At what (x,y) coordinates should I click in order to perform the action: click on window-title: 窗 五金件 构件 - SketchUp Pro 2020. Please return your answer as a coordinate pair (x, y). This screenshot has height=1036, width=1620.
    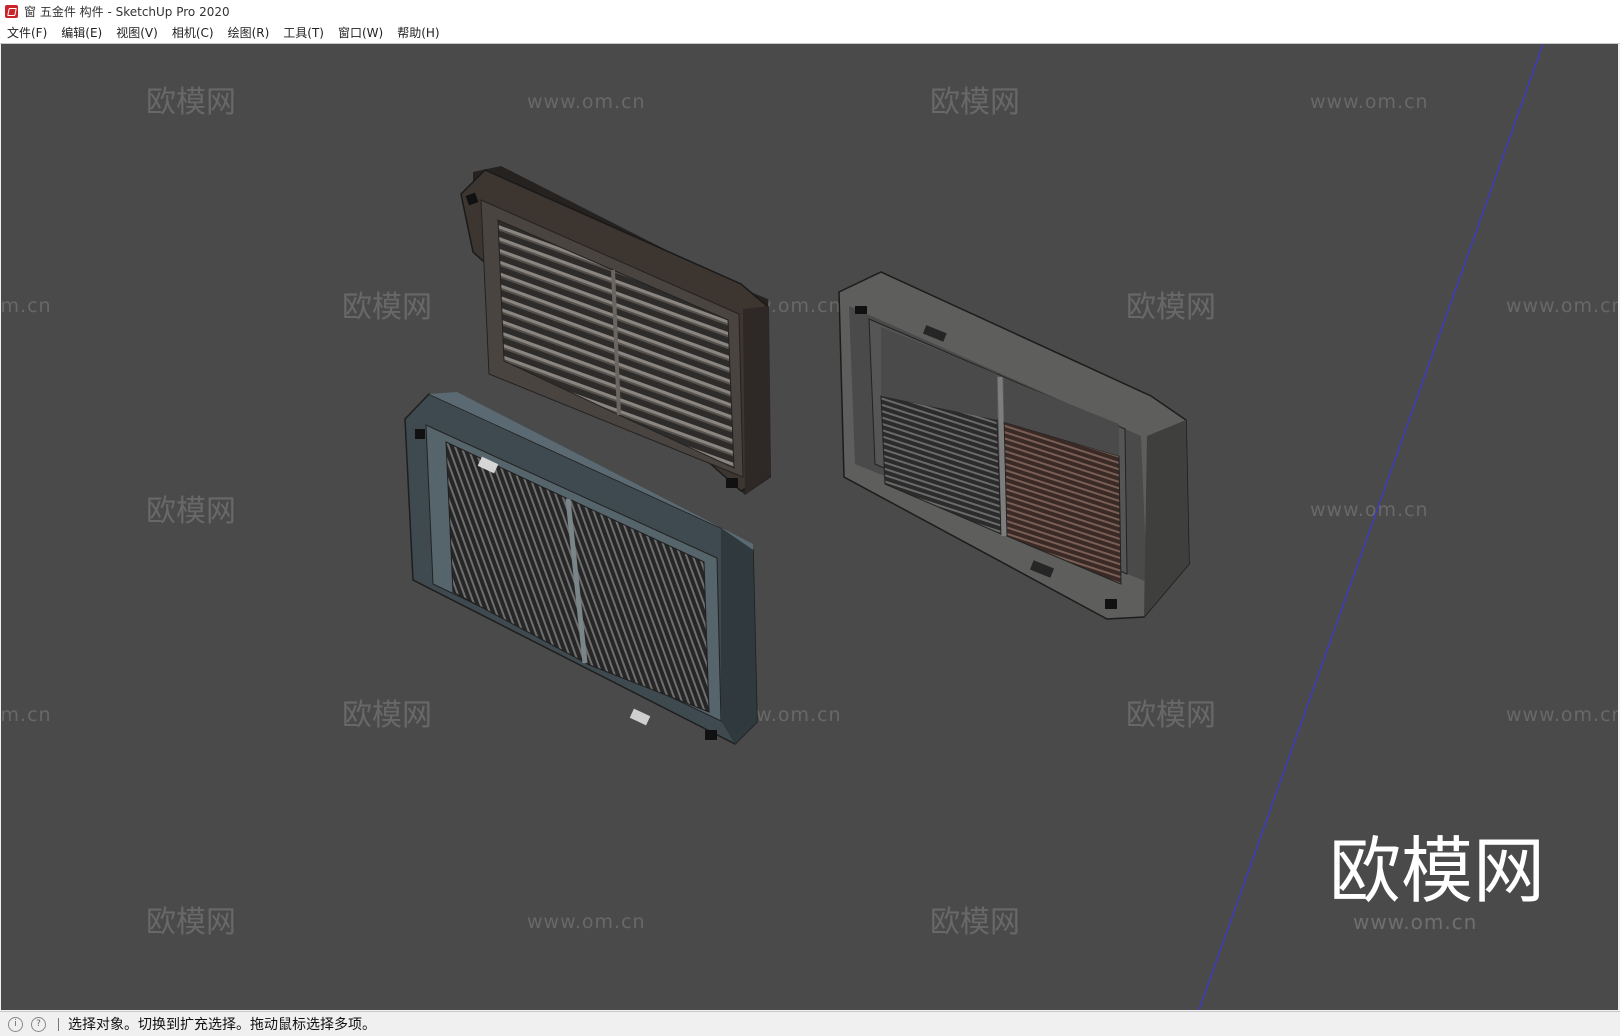
    Looking at the image, I should click on (127, 11).